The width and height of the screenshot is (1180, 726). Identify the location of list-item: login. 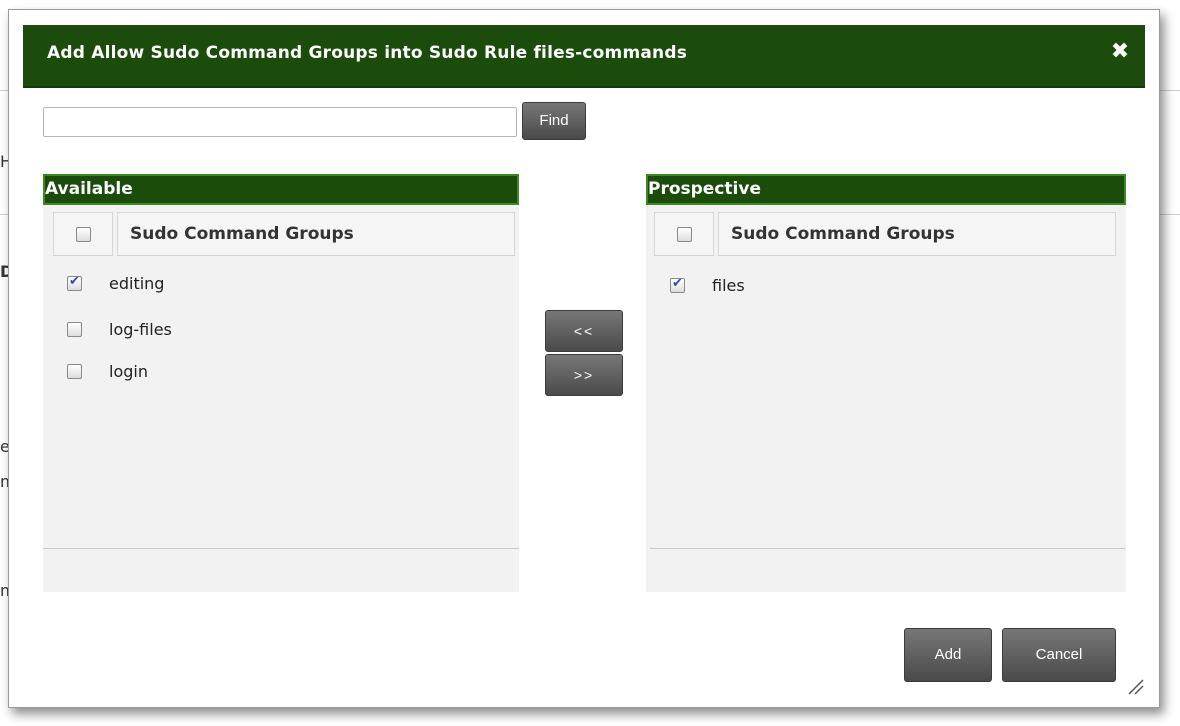
(267, 373).